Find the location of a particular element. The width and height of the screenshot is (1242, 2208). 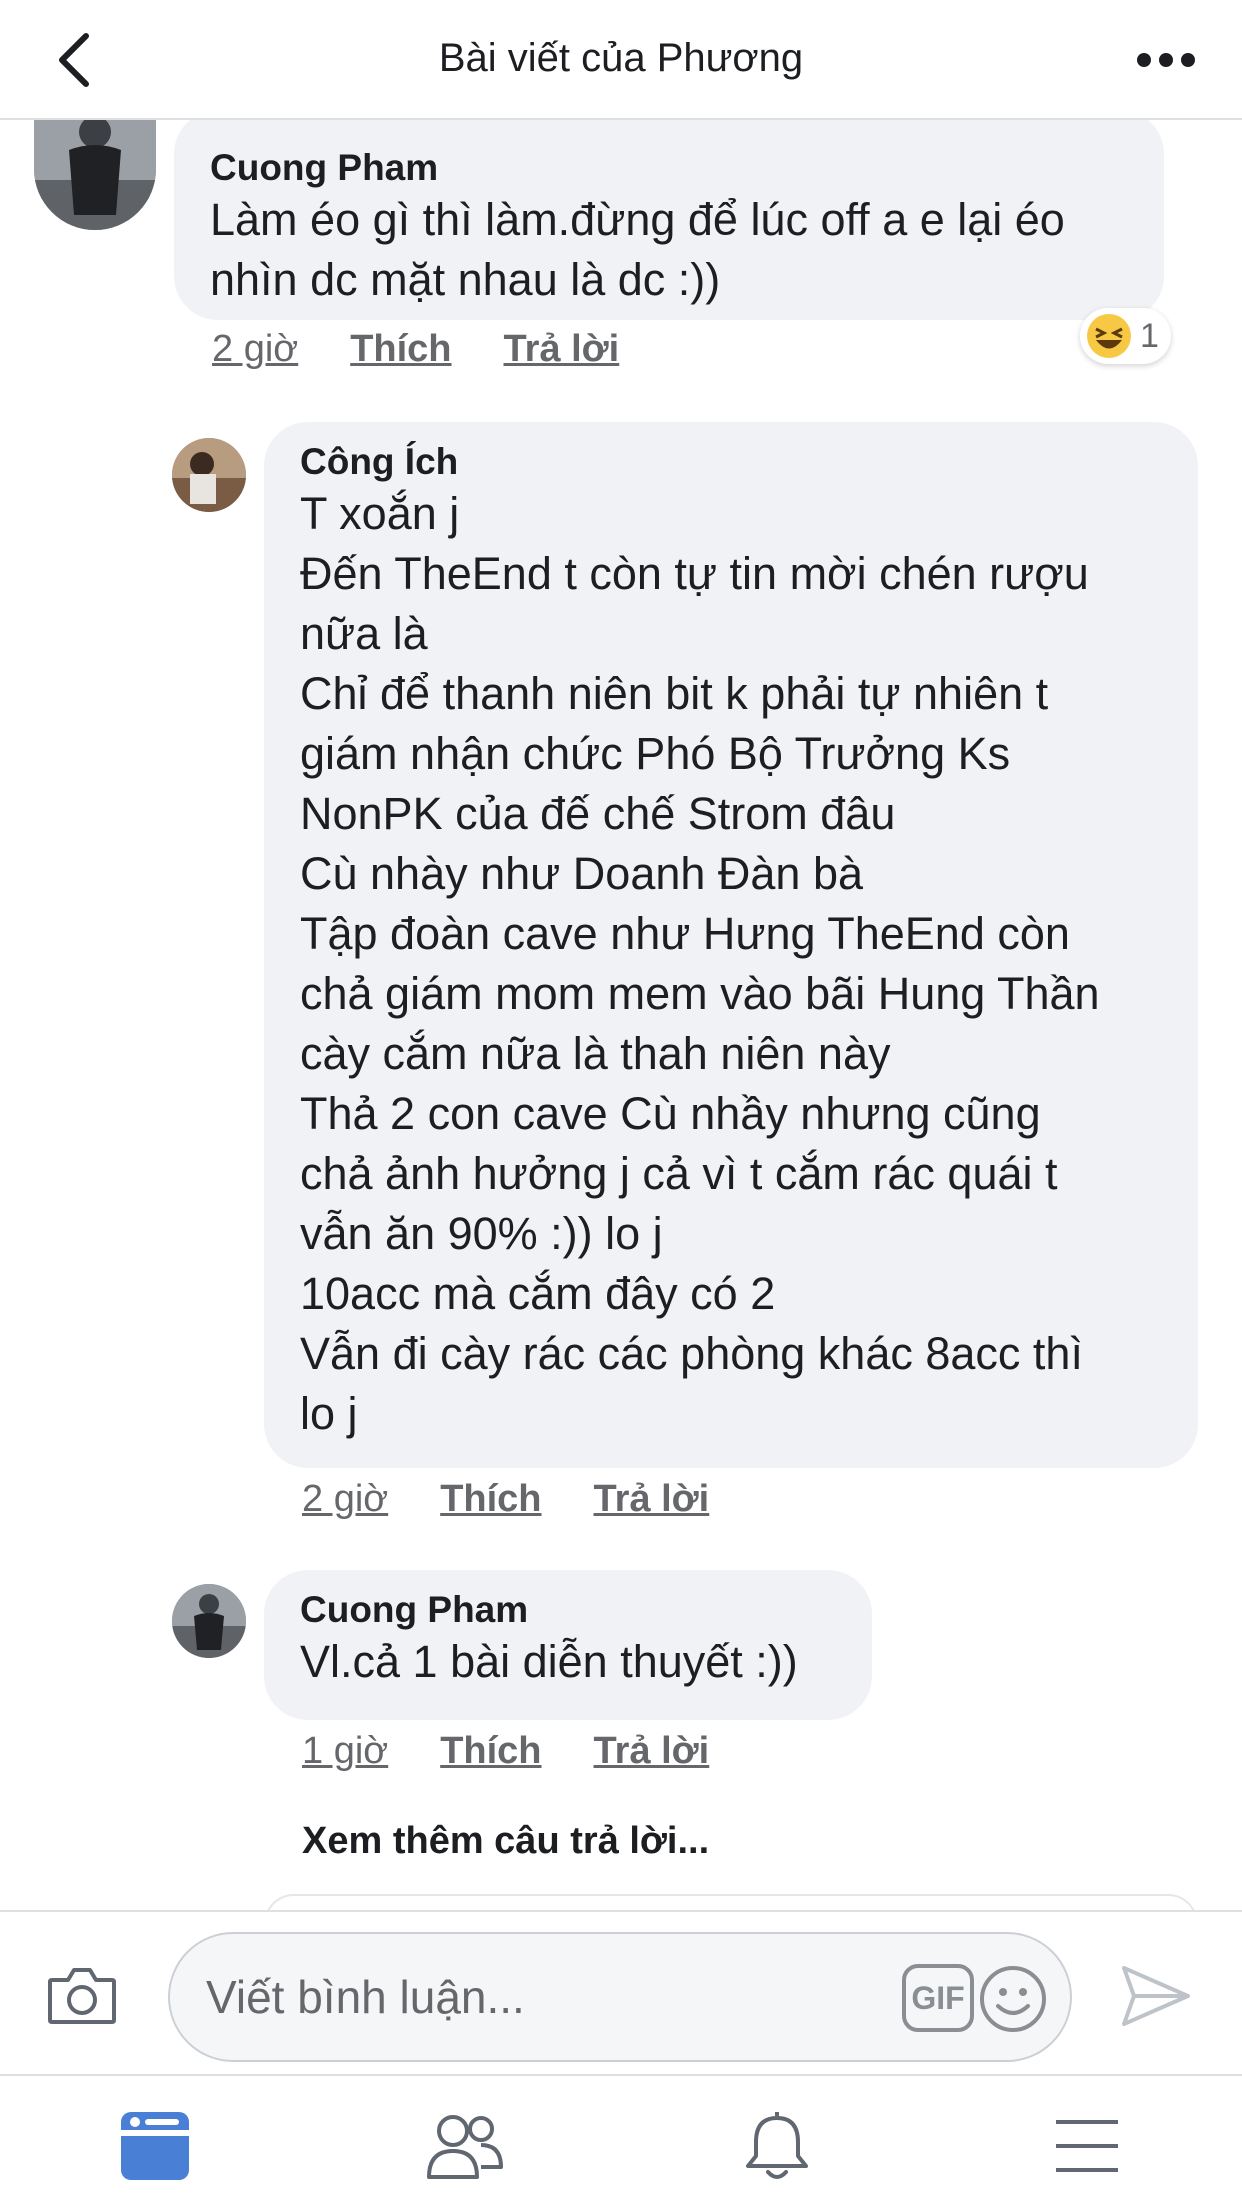

notifications-icon is located at coordinates (777, 2145).